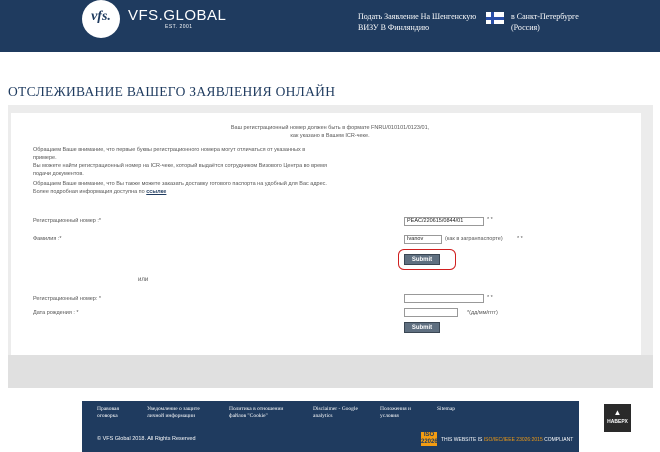 The image size is (660, 452). Describe the element at coordinates (474, 239) in the screenshot. I see `surname-hint: (как в загранпаспорте)` at that location.